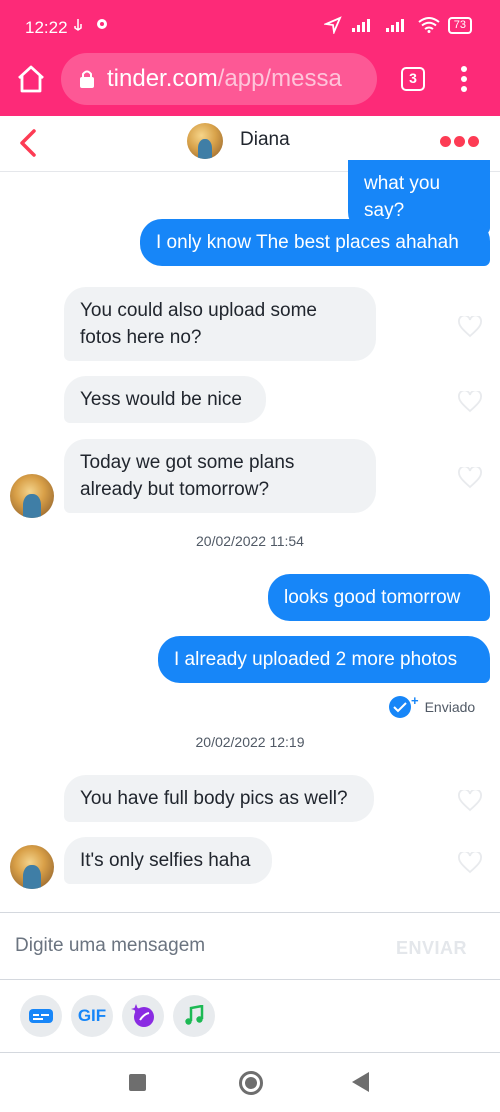 This screenshot has height=1112, width=500. I want to click on sticker-icon, so click(41, 1016).